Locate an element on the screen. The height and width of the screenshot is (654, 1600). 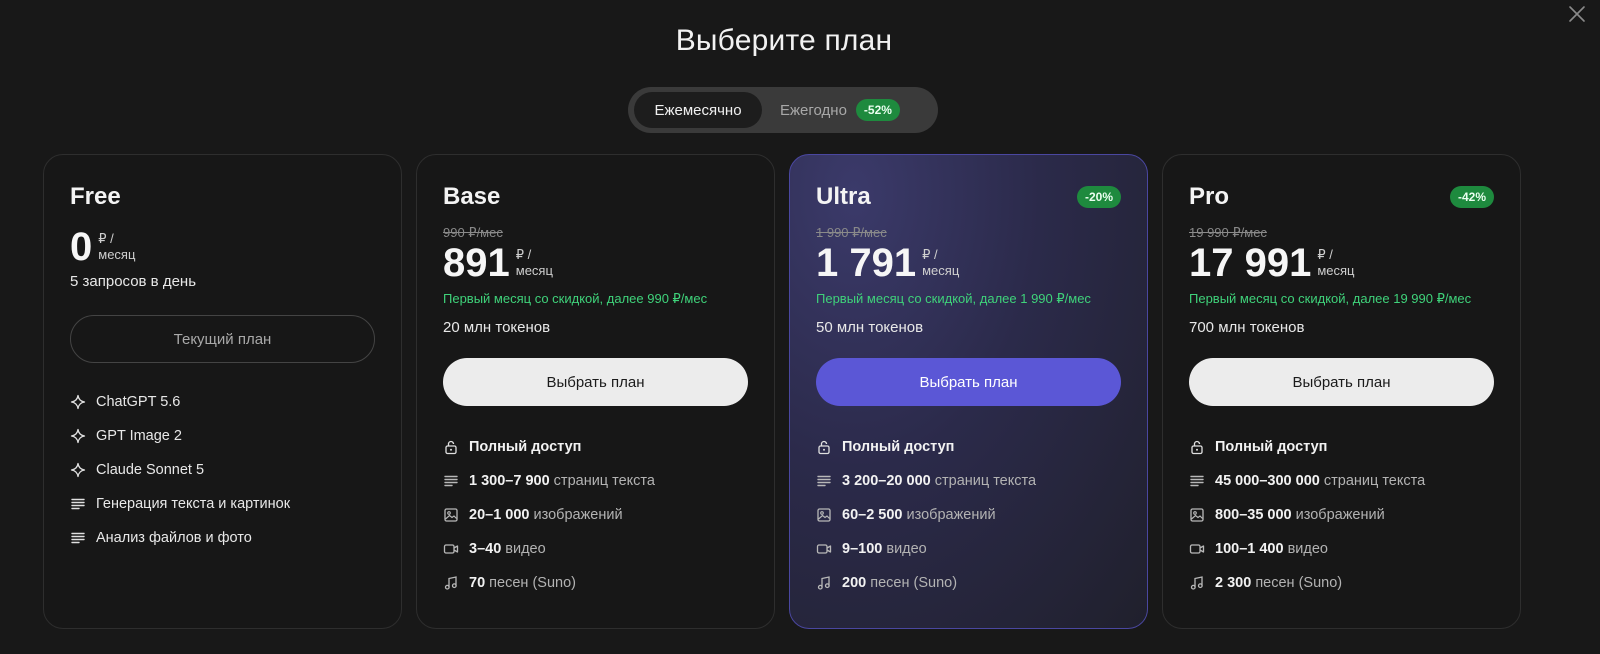
plan-price: 891 is located at coordinates (476, 263).